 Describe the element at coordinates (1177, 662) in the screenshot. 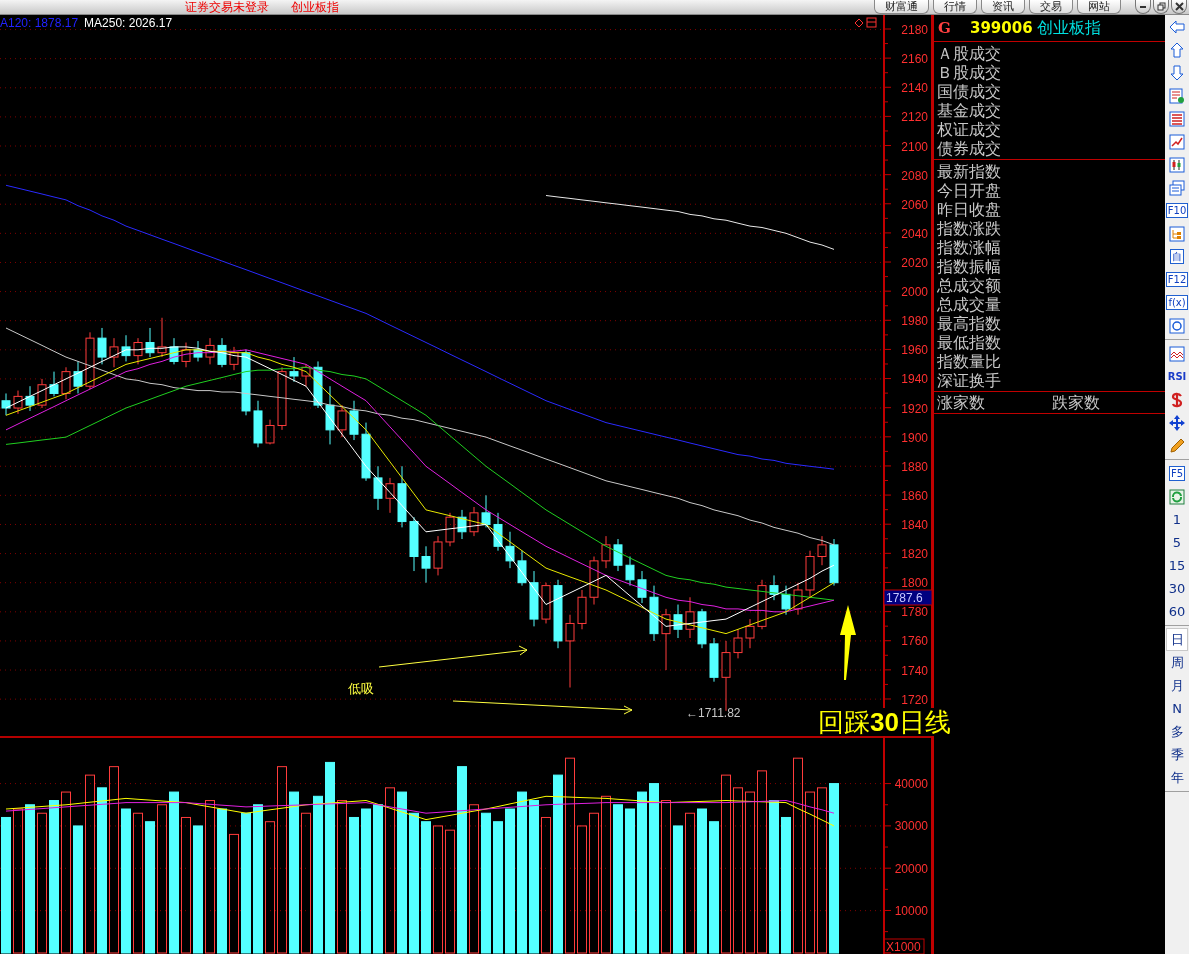

I see `period-button: 周` at that location.